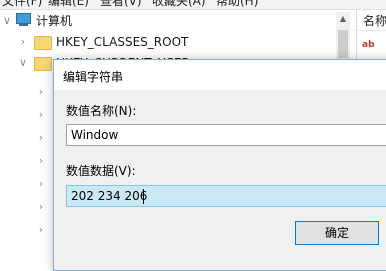 This screenshot has height=271, width=386. I want to click on tree-item-computer: ∨ 计算机, so click(165, 21).